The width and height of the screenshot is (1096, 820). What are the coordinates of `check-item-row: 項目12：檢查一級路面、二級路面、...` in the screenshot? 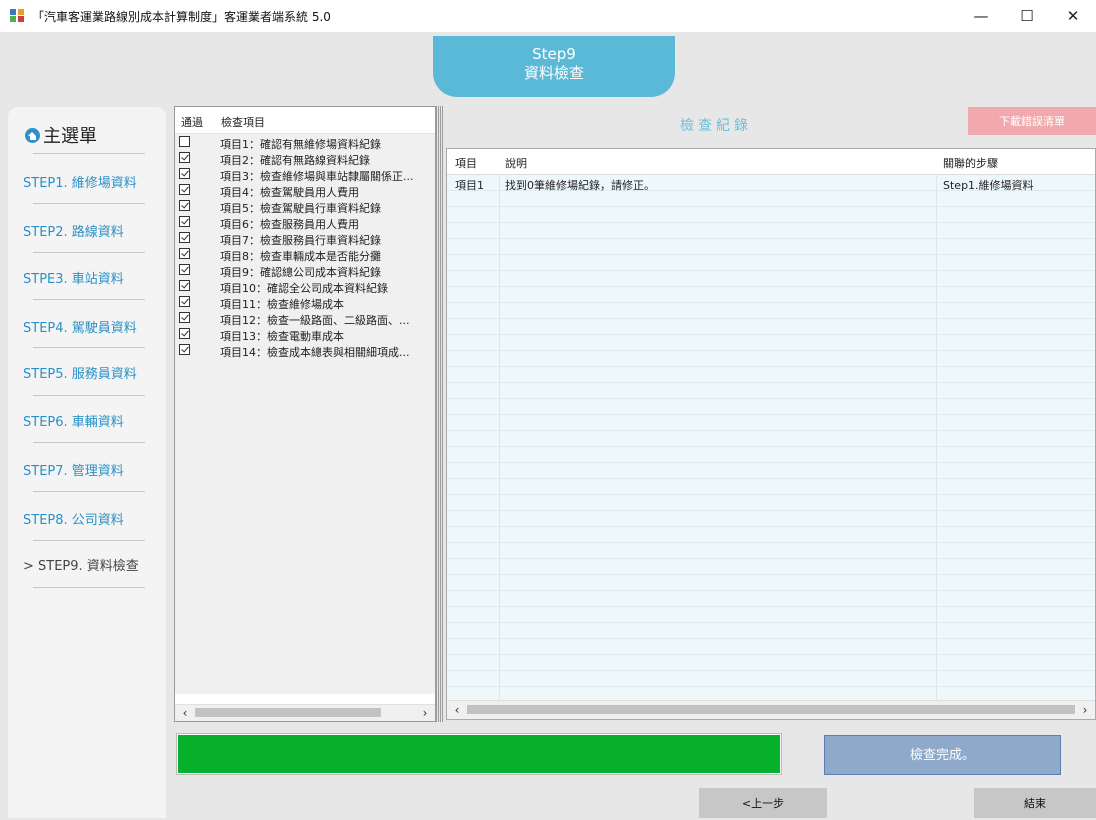 It's located at (305, 318).